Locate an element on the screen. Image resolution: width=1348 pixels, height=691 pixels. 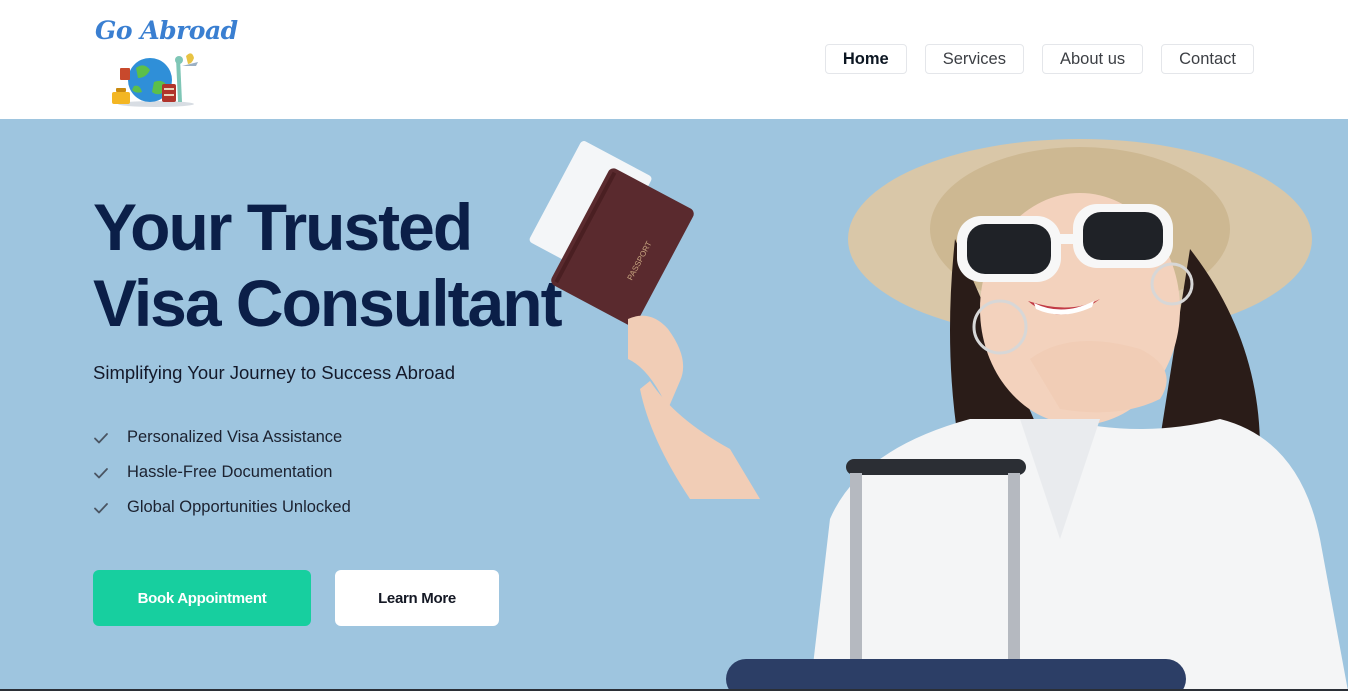
feature-label: Global Opportunities Unlocked is located at coordinates (239, 507).